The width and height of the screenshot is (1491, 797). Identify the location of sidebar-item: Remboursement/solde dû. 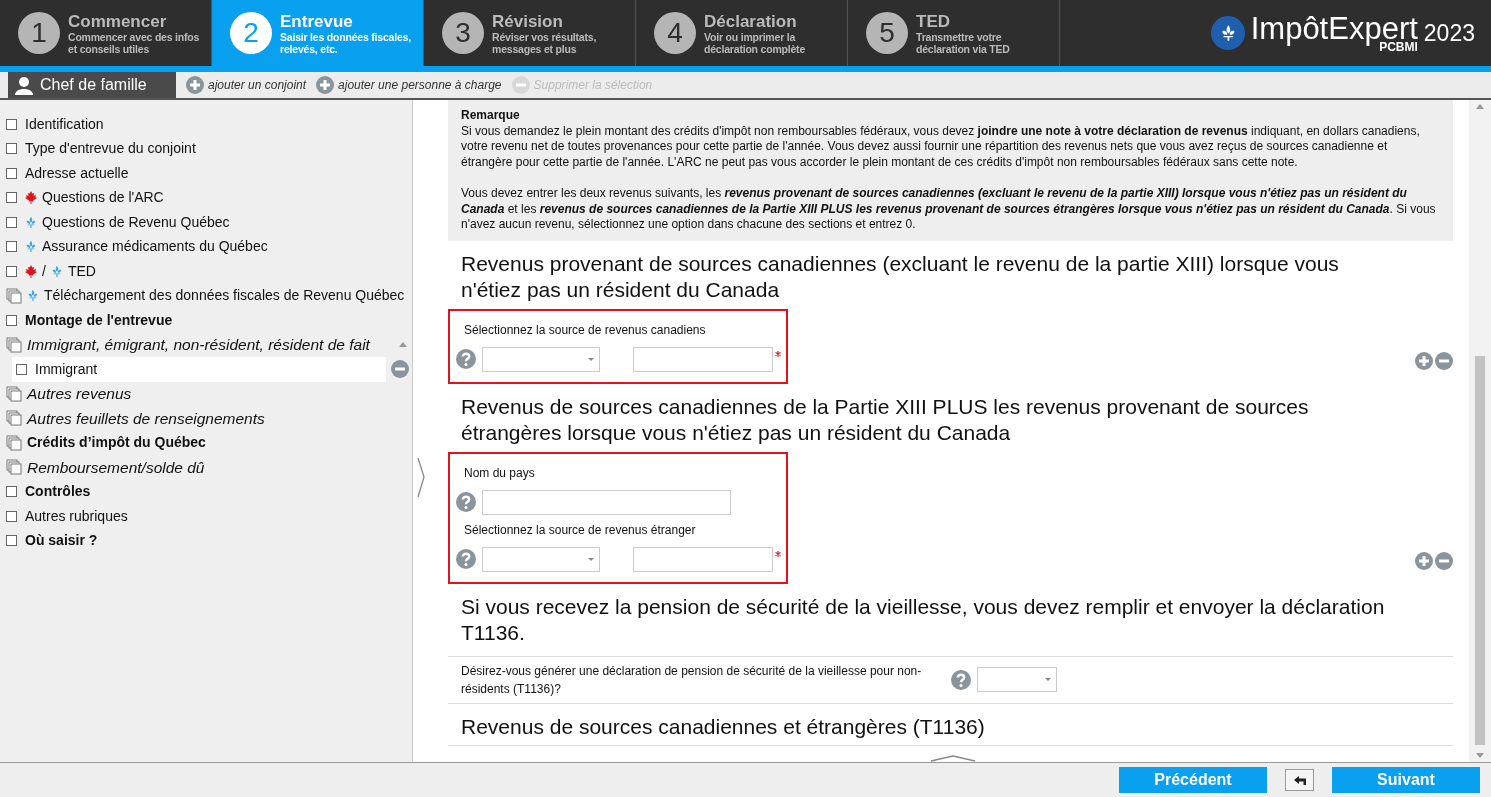
(209, 467).